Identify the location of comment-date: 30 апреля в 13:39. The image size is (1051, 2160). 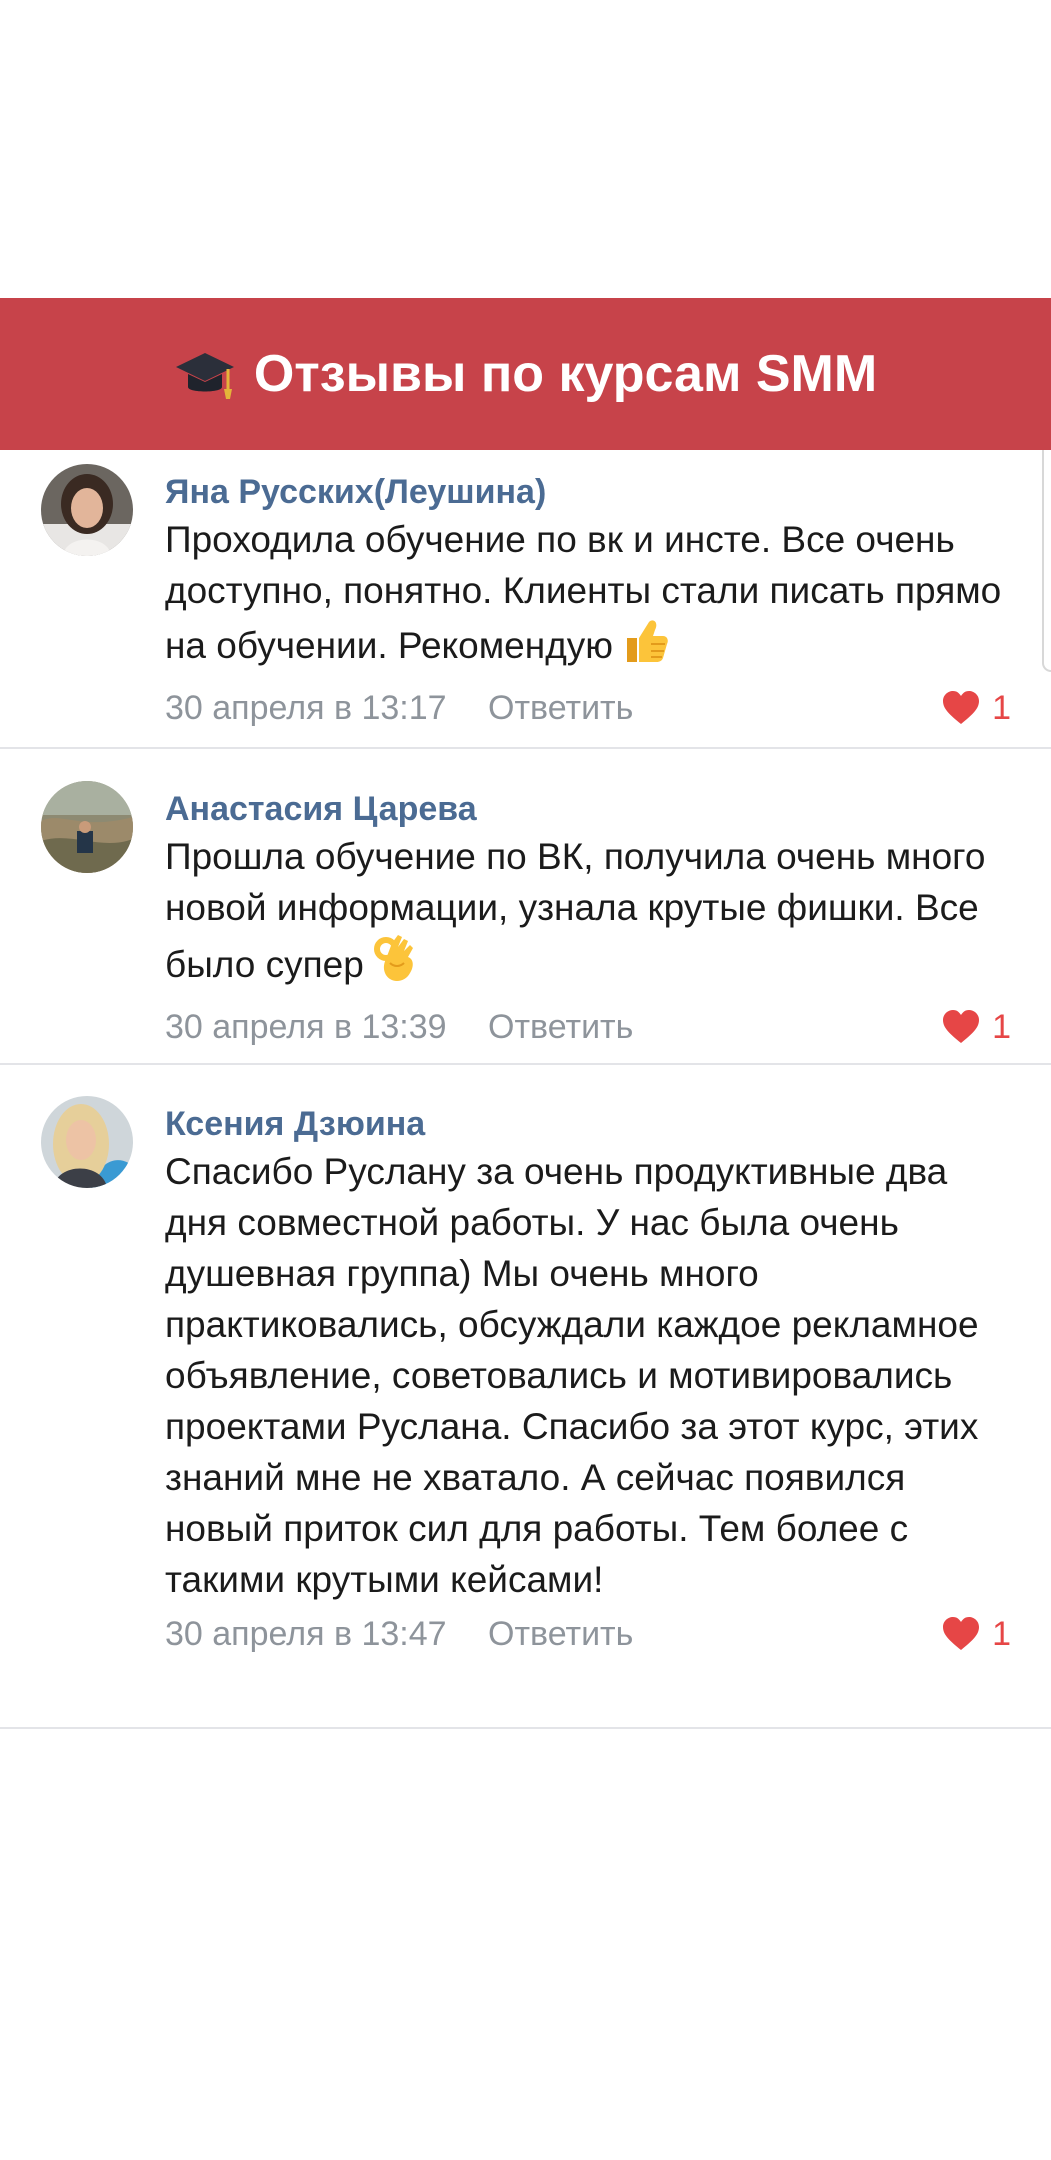
(306, 1027).